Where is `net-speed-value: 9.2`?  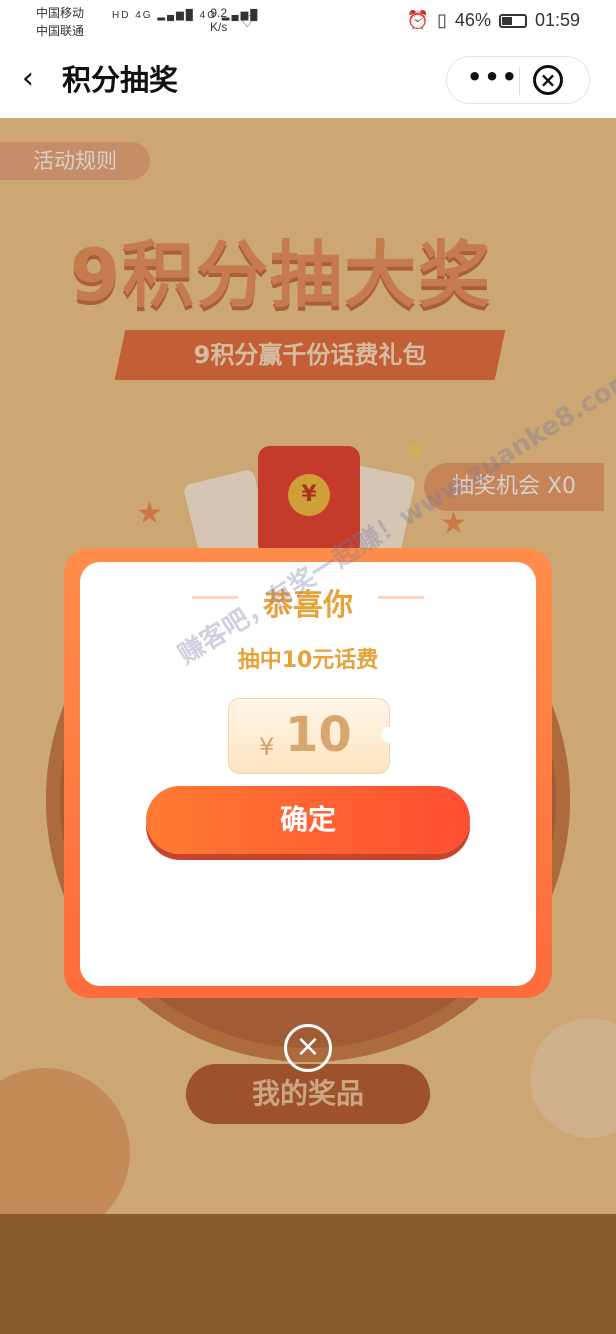 net-speed-value: 9.2 is located at coordinates (219, 13).